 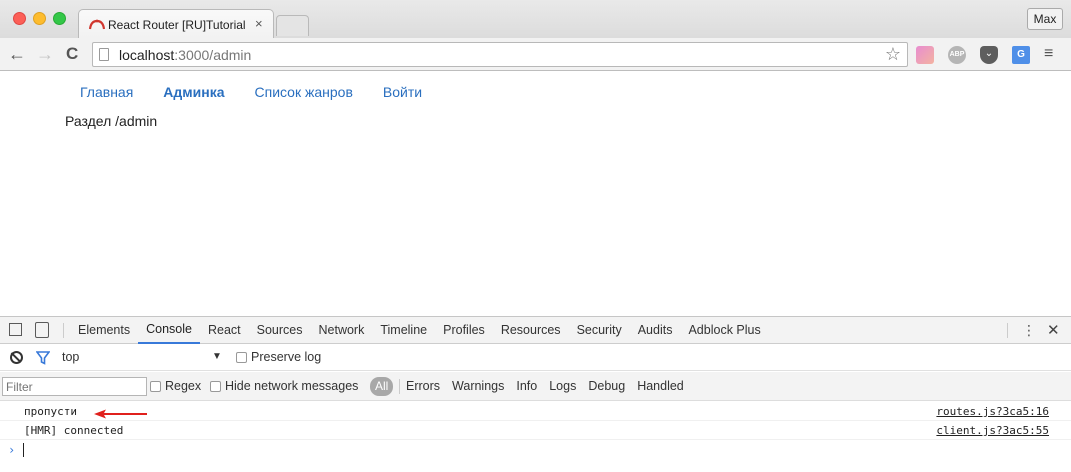 What do you see at coordinates (104, 54) in the screenshot?
I see `page-icon` at bounding box center [104, 54].